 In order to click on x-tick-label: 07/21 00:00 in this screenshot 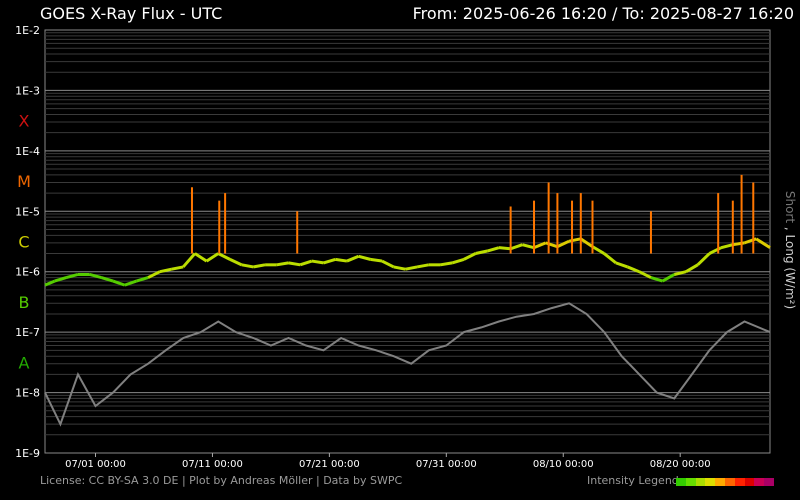, I will do `click(329, 464)`.